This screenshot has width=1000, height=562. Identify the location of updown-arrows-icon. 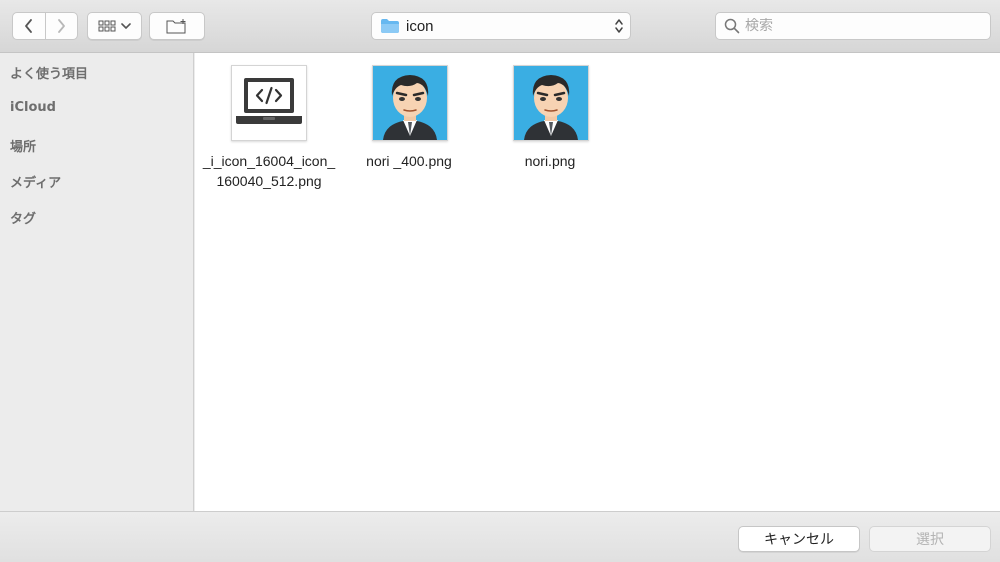
(619, 26).